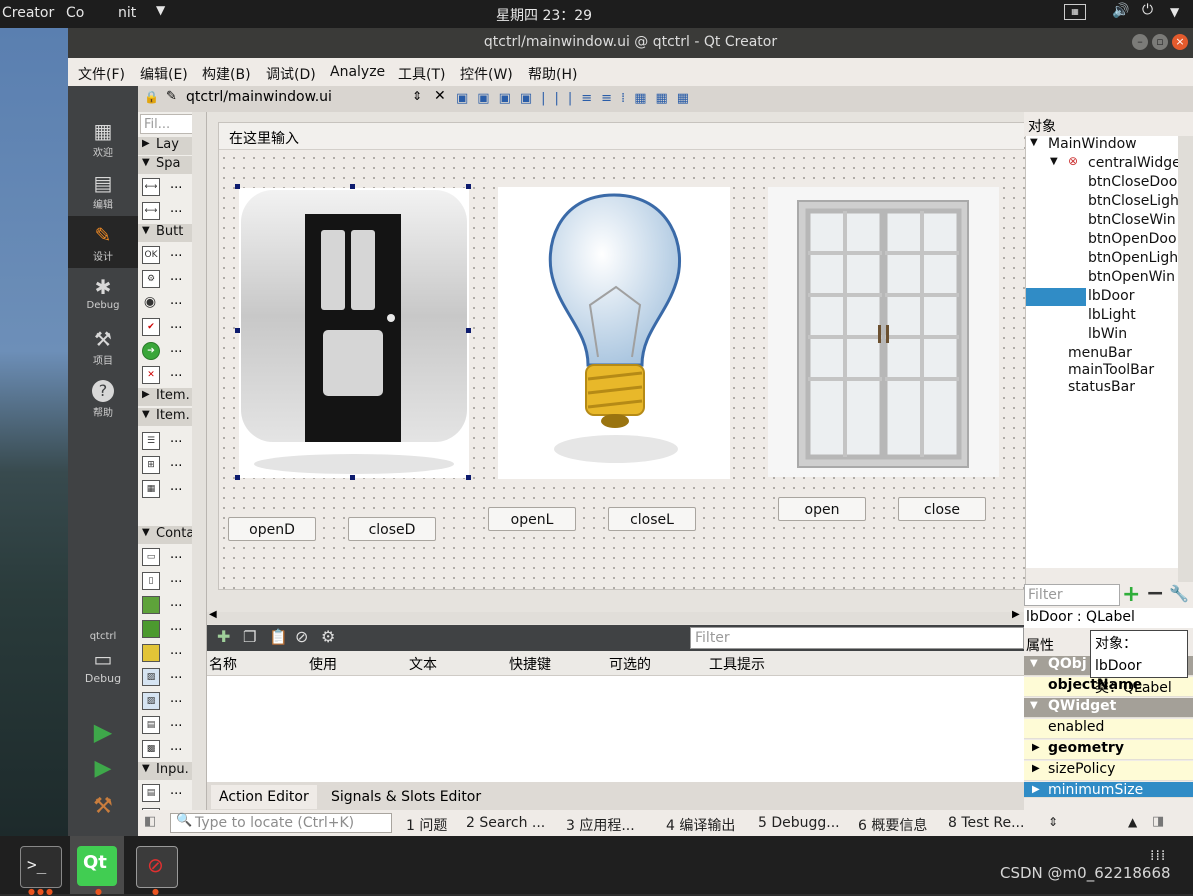  Describe the element at coordinates (1092, 144) in the screenshot. I see `tree-item-mainwindow: MainWindow` at that location.